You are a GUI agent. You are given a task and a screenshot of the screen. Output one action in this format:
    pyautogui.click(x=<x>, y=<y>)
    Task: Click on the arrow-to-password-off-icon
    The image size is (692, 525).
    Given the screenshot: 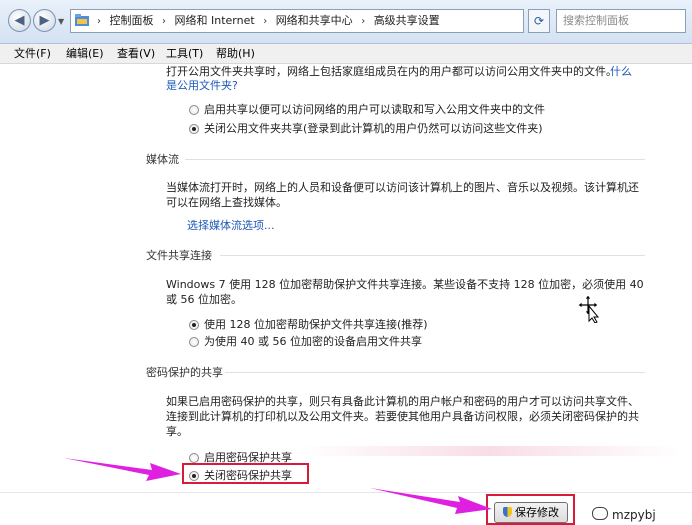 What is the action you would take?
    pyautogui.click(x=122, y=469)
    